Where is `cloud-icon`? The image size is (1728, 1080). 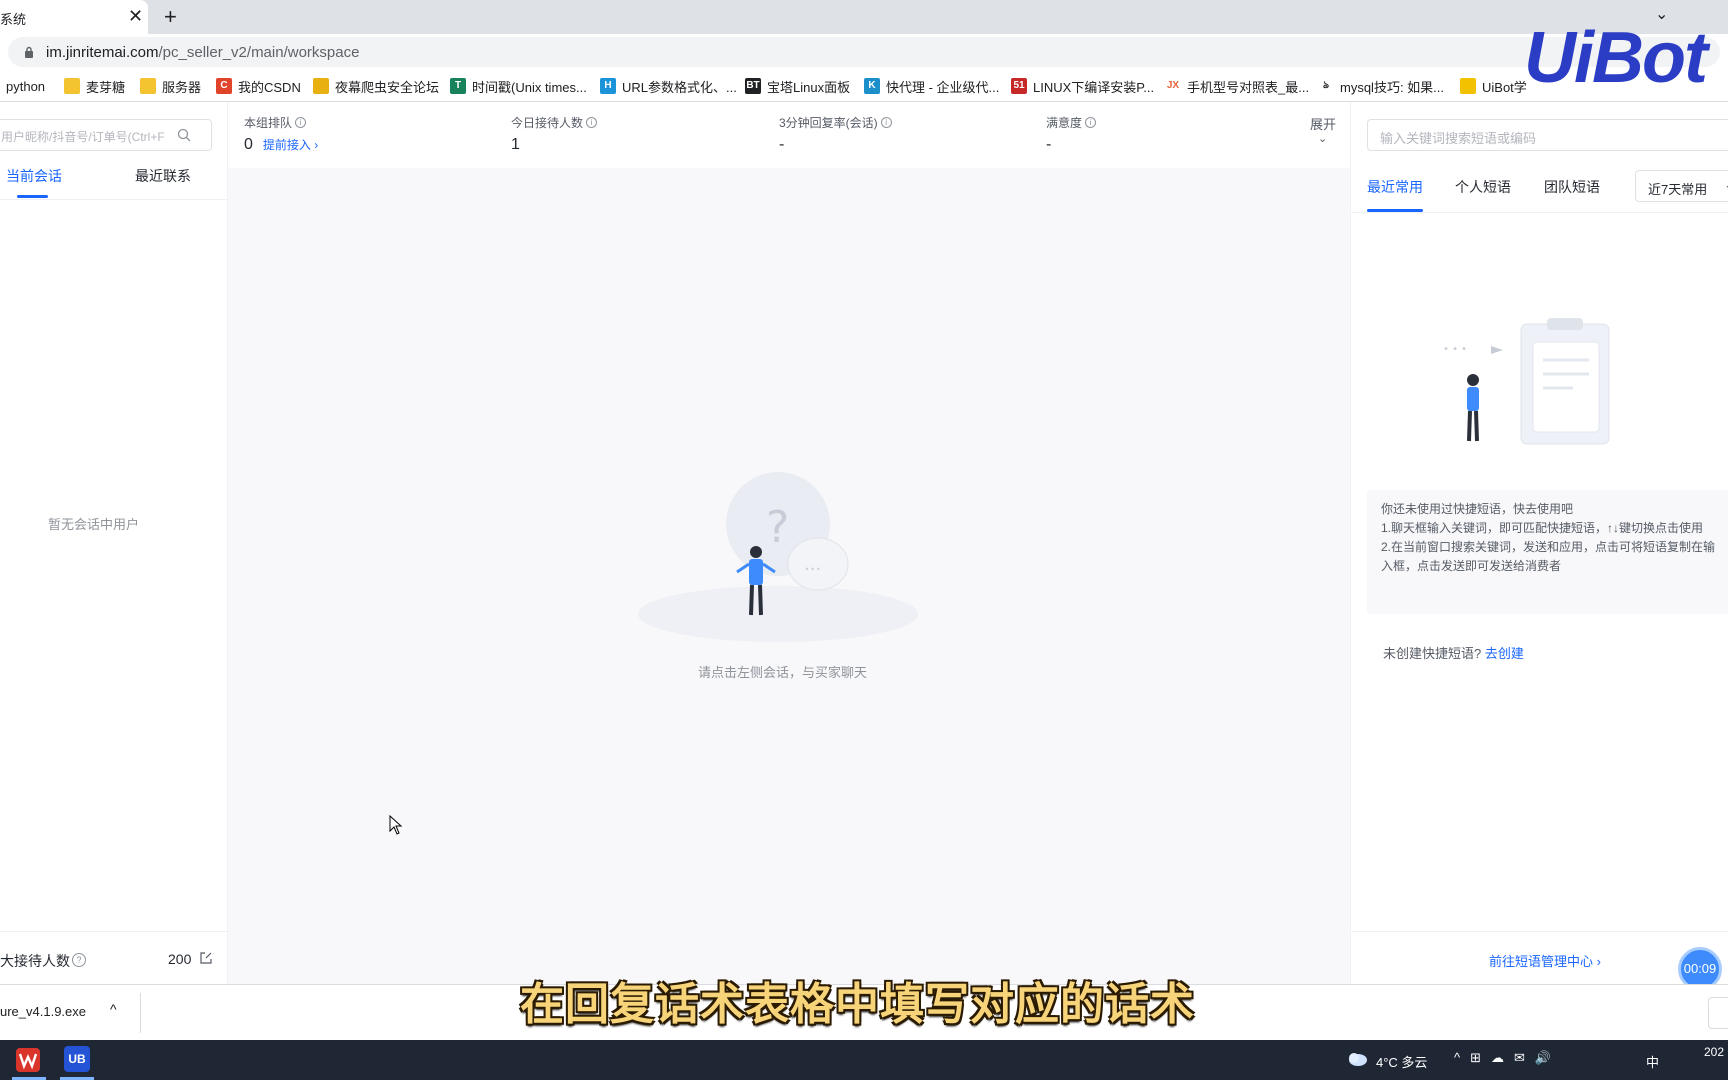 cloud-icon is located at coordinates (1358, 1059).